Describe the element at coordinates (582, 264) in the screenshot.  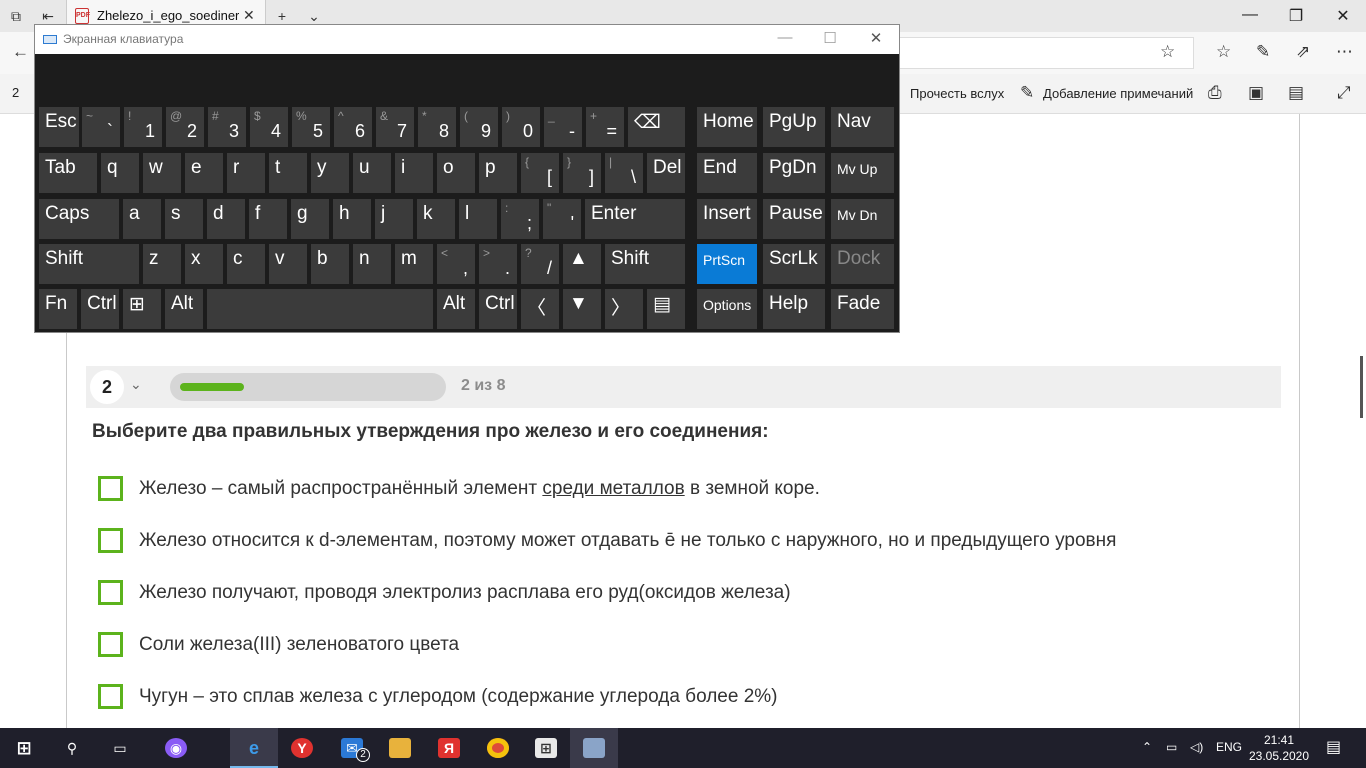
I see `osk-key: ▲` at that location.